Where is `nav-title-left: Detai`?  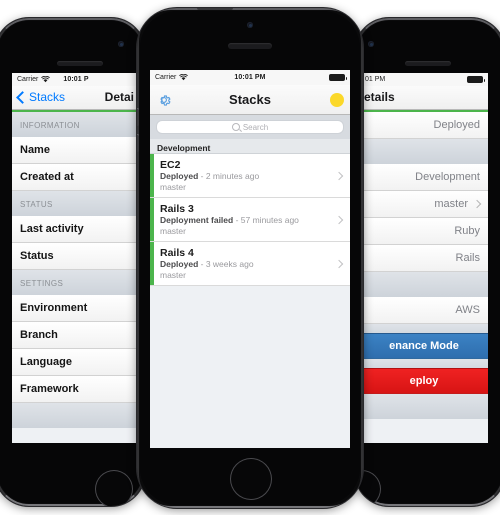 nav-title-left: Detai is located at coordinates (119, 97).